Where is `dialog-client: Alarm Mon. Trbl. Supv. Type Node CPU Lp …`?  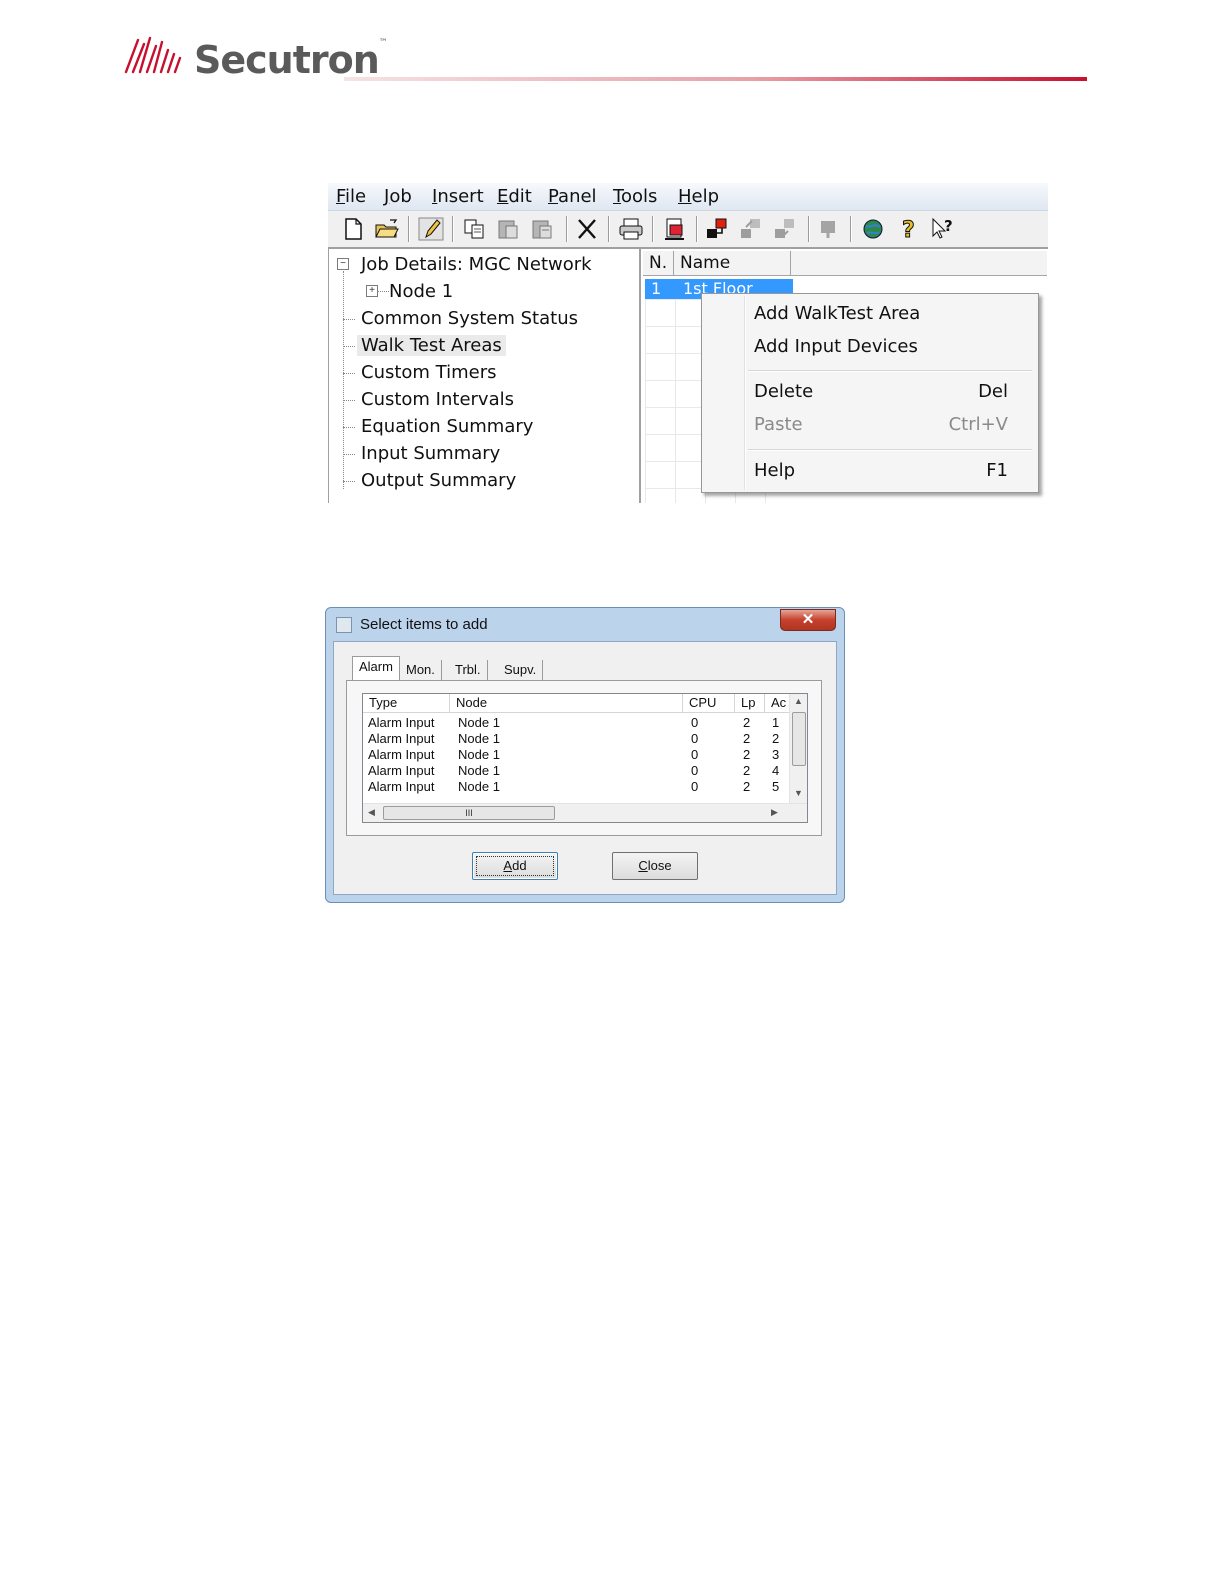
dialog-client: Alarm Mon. Trbl. Supv. Type Node CPU Lp … is located at coordinates (585, 768).